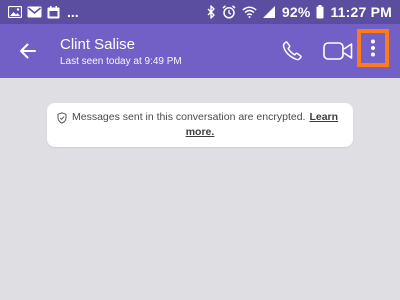  Describe the element at coordinates (97, 44) in the screenshot. I see `contact-name: Clint Salise` at that location.